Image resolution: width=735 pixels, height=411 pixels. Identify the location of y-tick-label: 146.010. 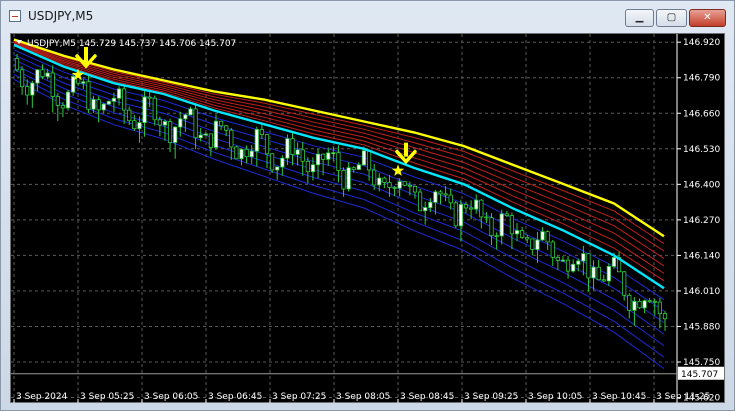
(701, 292).